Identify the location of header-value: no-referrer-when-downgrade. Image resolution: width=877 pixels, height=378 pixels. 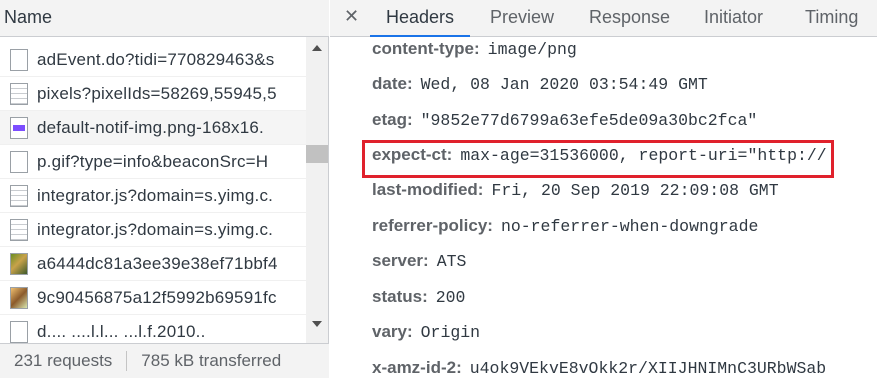
(629, 226).